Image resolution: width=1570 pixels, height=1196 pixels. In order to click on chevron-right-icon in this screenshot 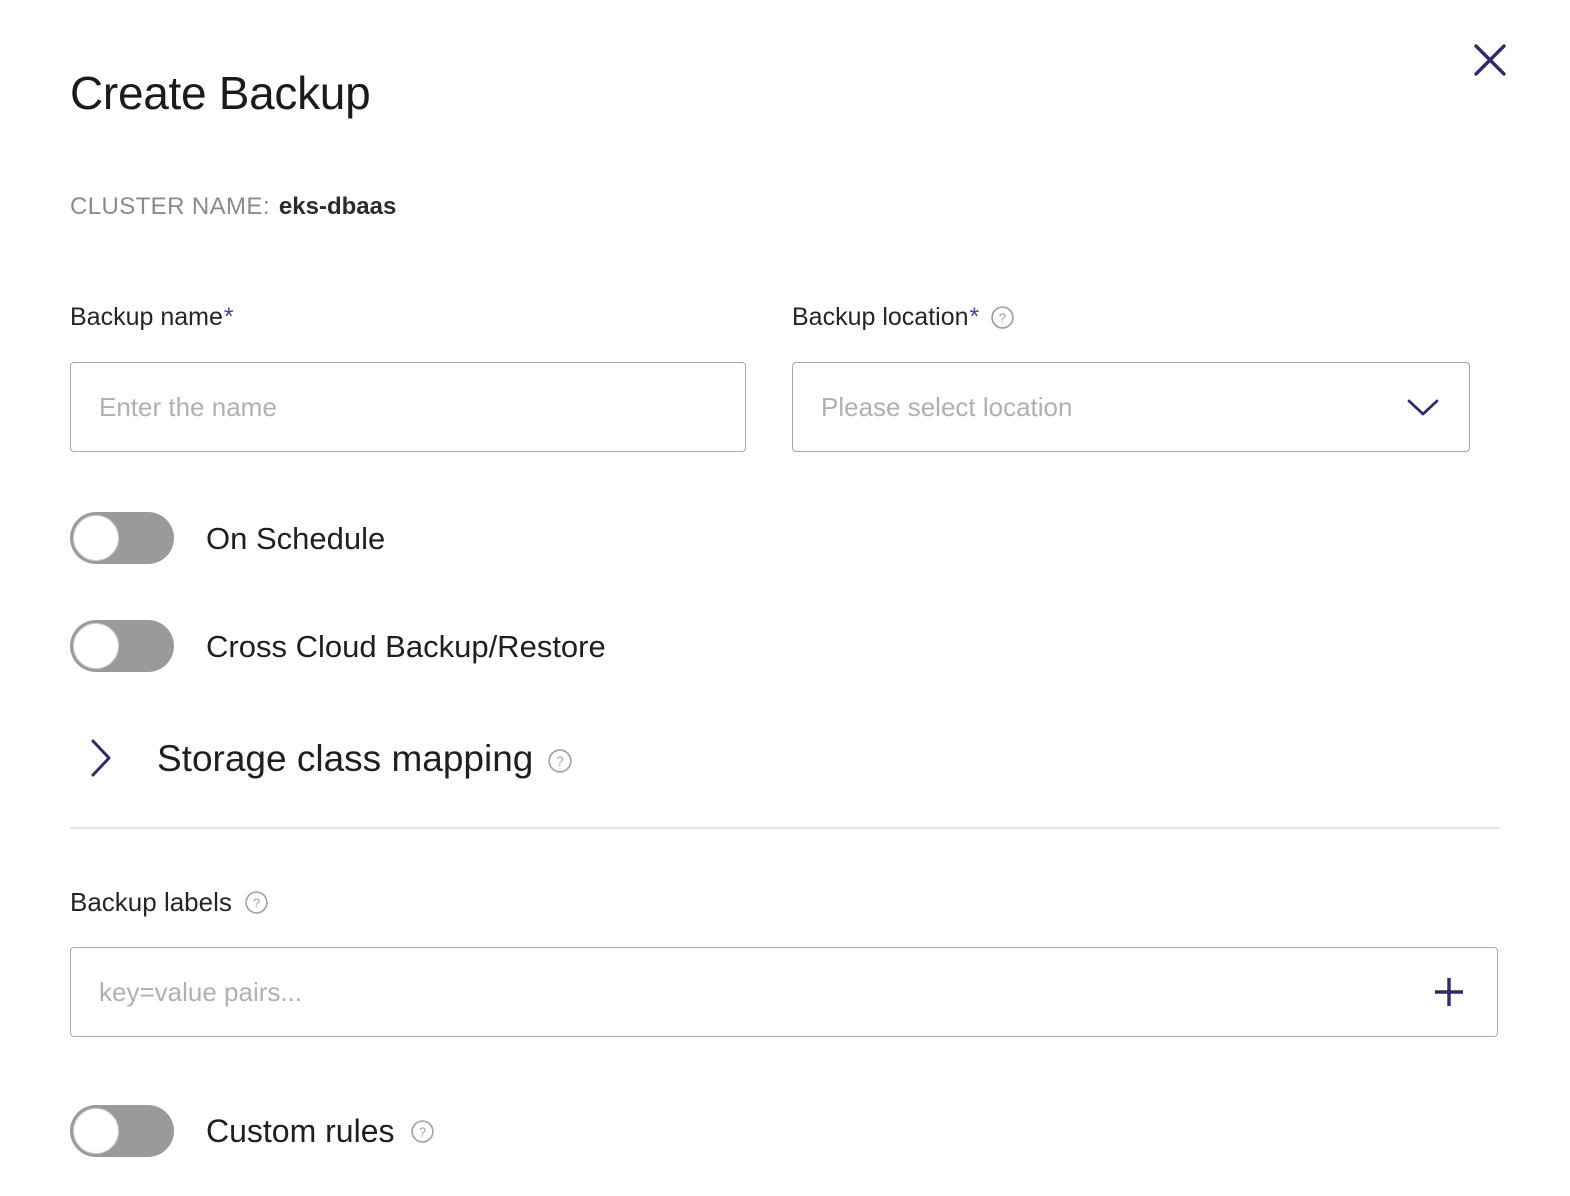, I will do `click(101, 758)`.